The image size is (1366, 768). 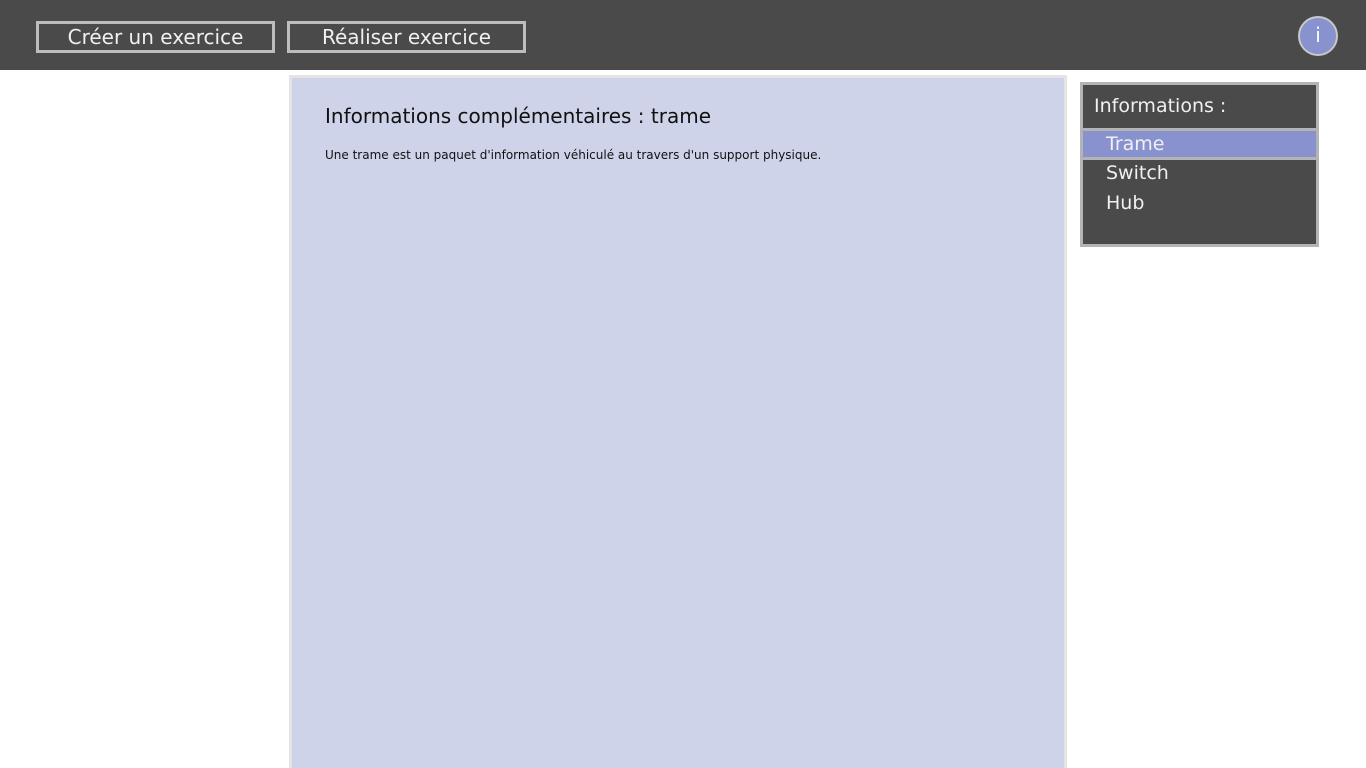 What do you see at coordinates (1199, 173) in the screenshot?
I see `info-item-switch: Switch` at bounding box center [1199, 173].